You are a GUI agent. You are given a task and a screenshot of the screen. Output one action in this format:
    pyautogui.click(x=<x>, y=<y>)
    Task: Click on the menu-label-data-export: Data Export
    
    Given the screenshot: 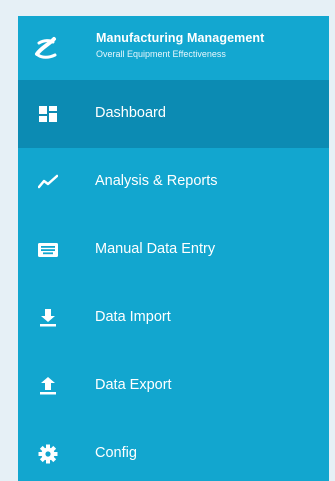 What is the action you would take?
    pyautogui.click(x=133, y=385)
    